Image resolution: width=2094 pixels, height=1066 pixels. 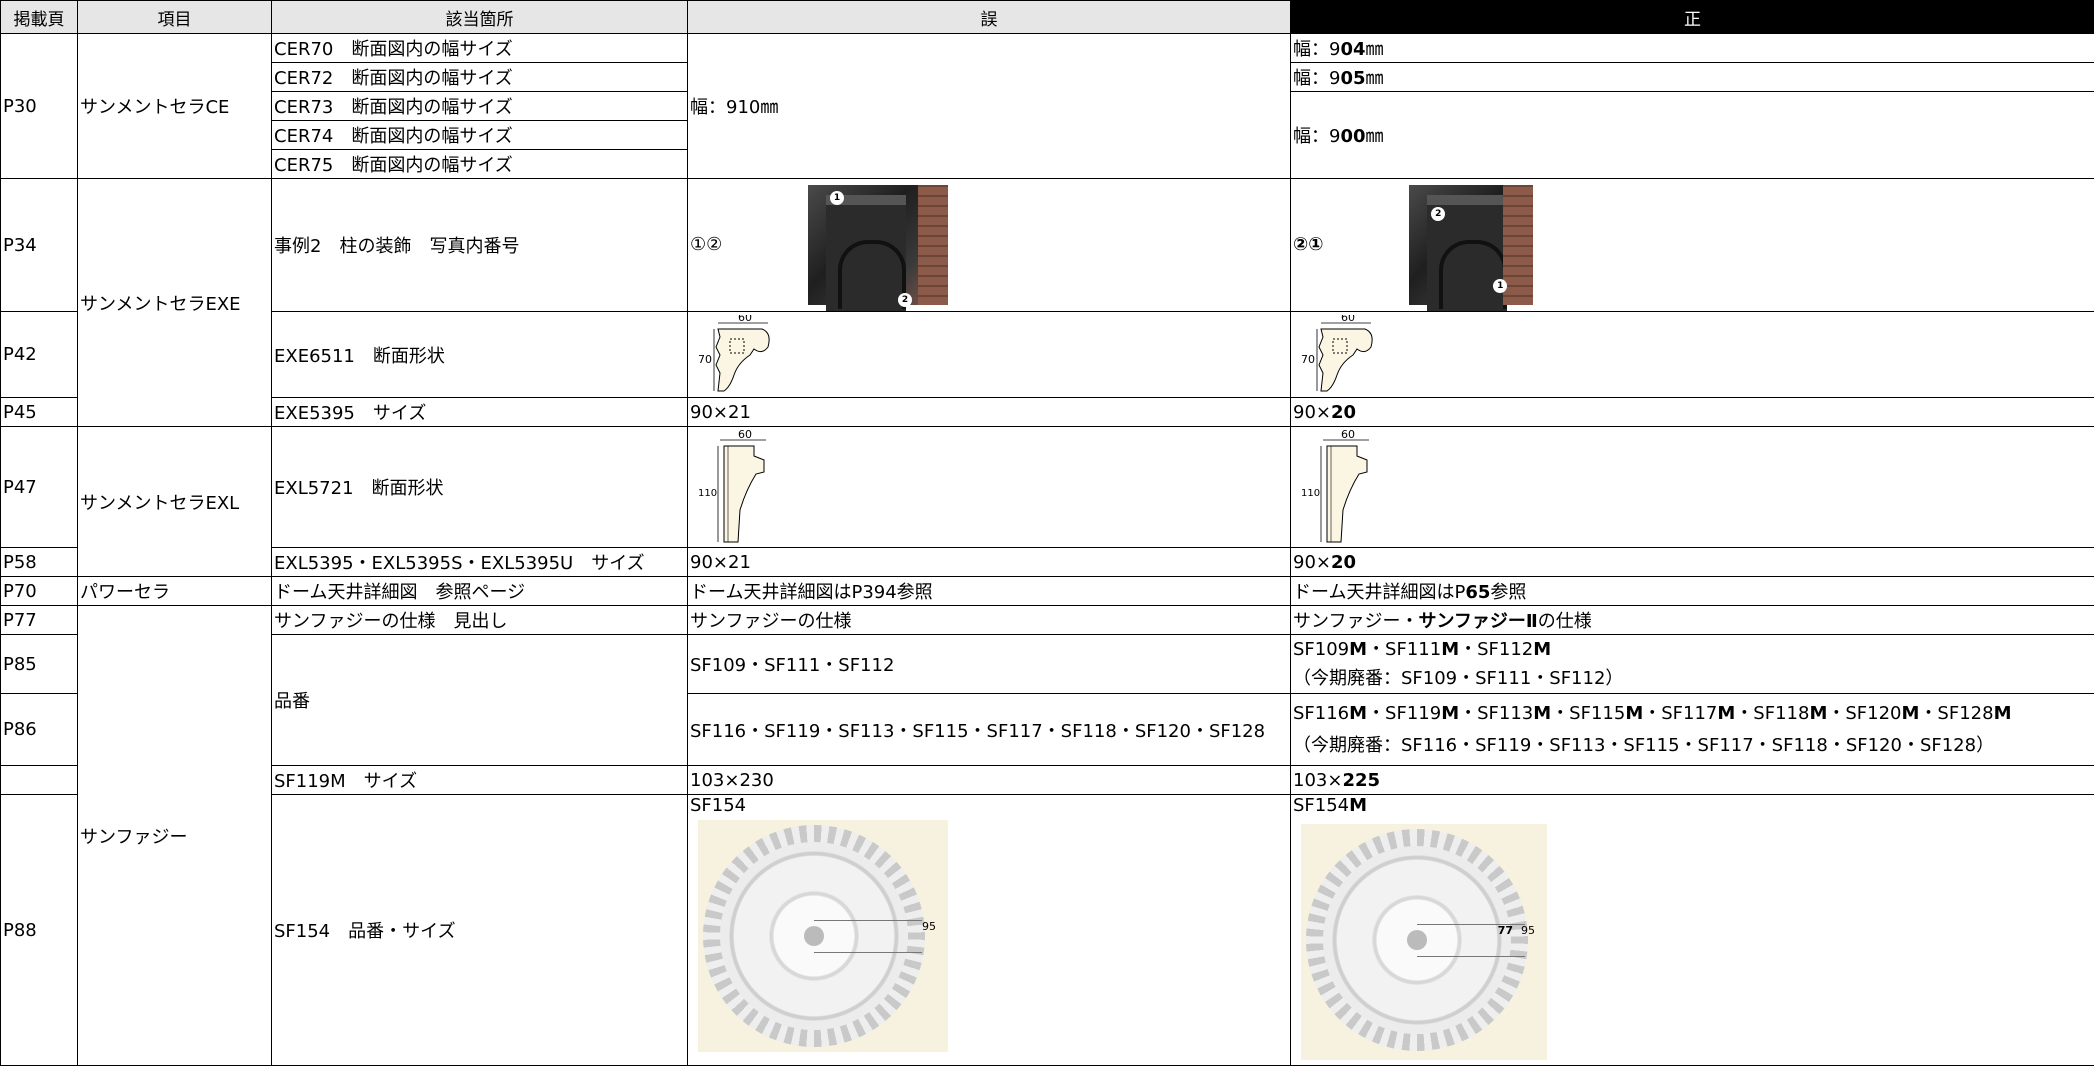 What do you see at coordinates (1308, 244) in the screenshot?
I see `correct-number-text: ②①` at bounding box center [1308, 244].